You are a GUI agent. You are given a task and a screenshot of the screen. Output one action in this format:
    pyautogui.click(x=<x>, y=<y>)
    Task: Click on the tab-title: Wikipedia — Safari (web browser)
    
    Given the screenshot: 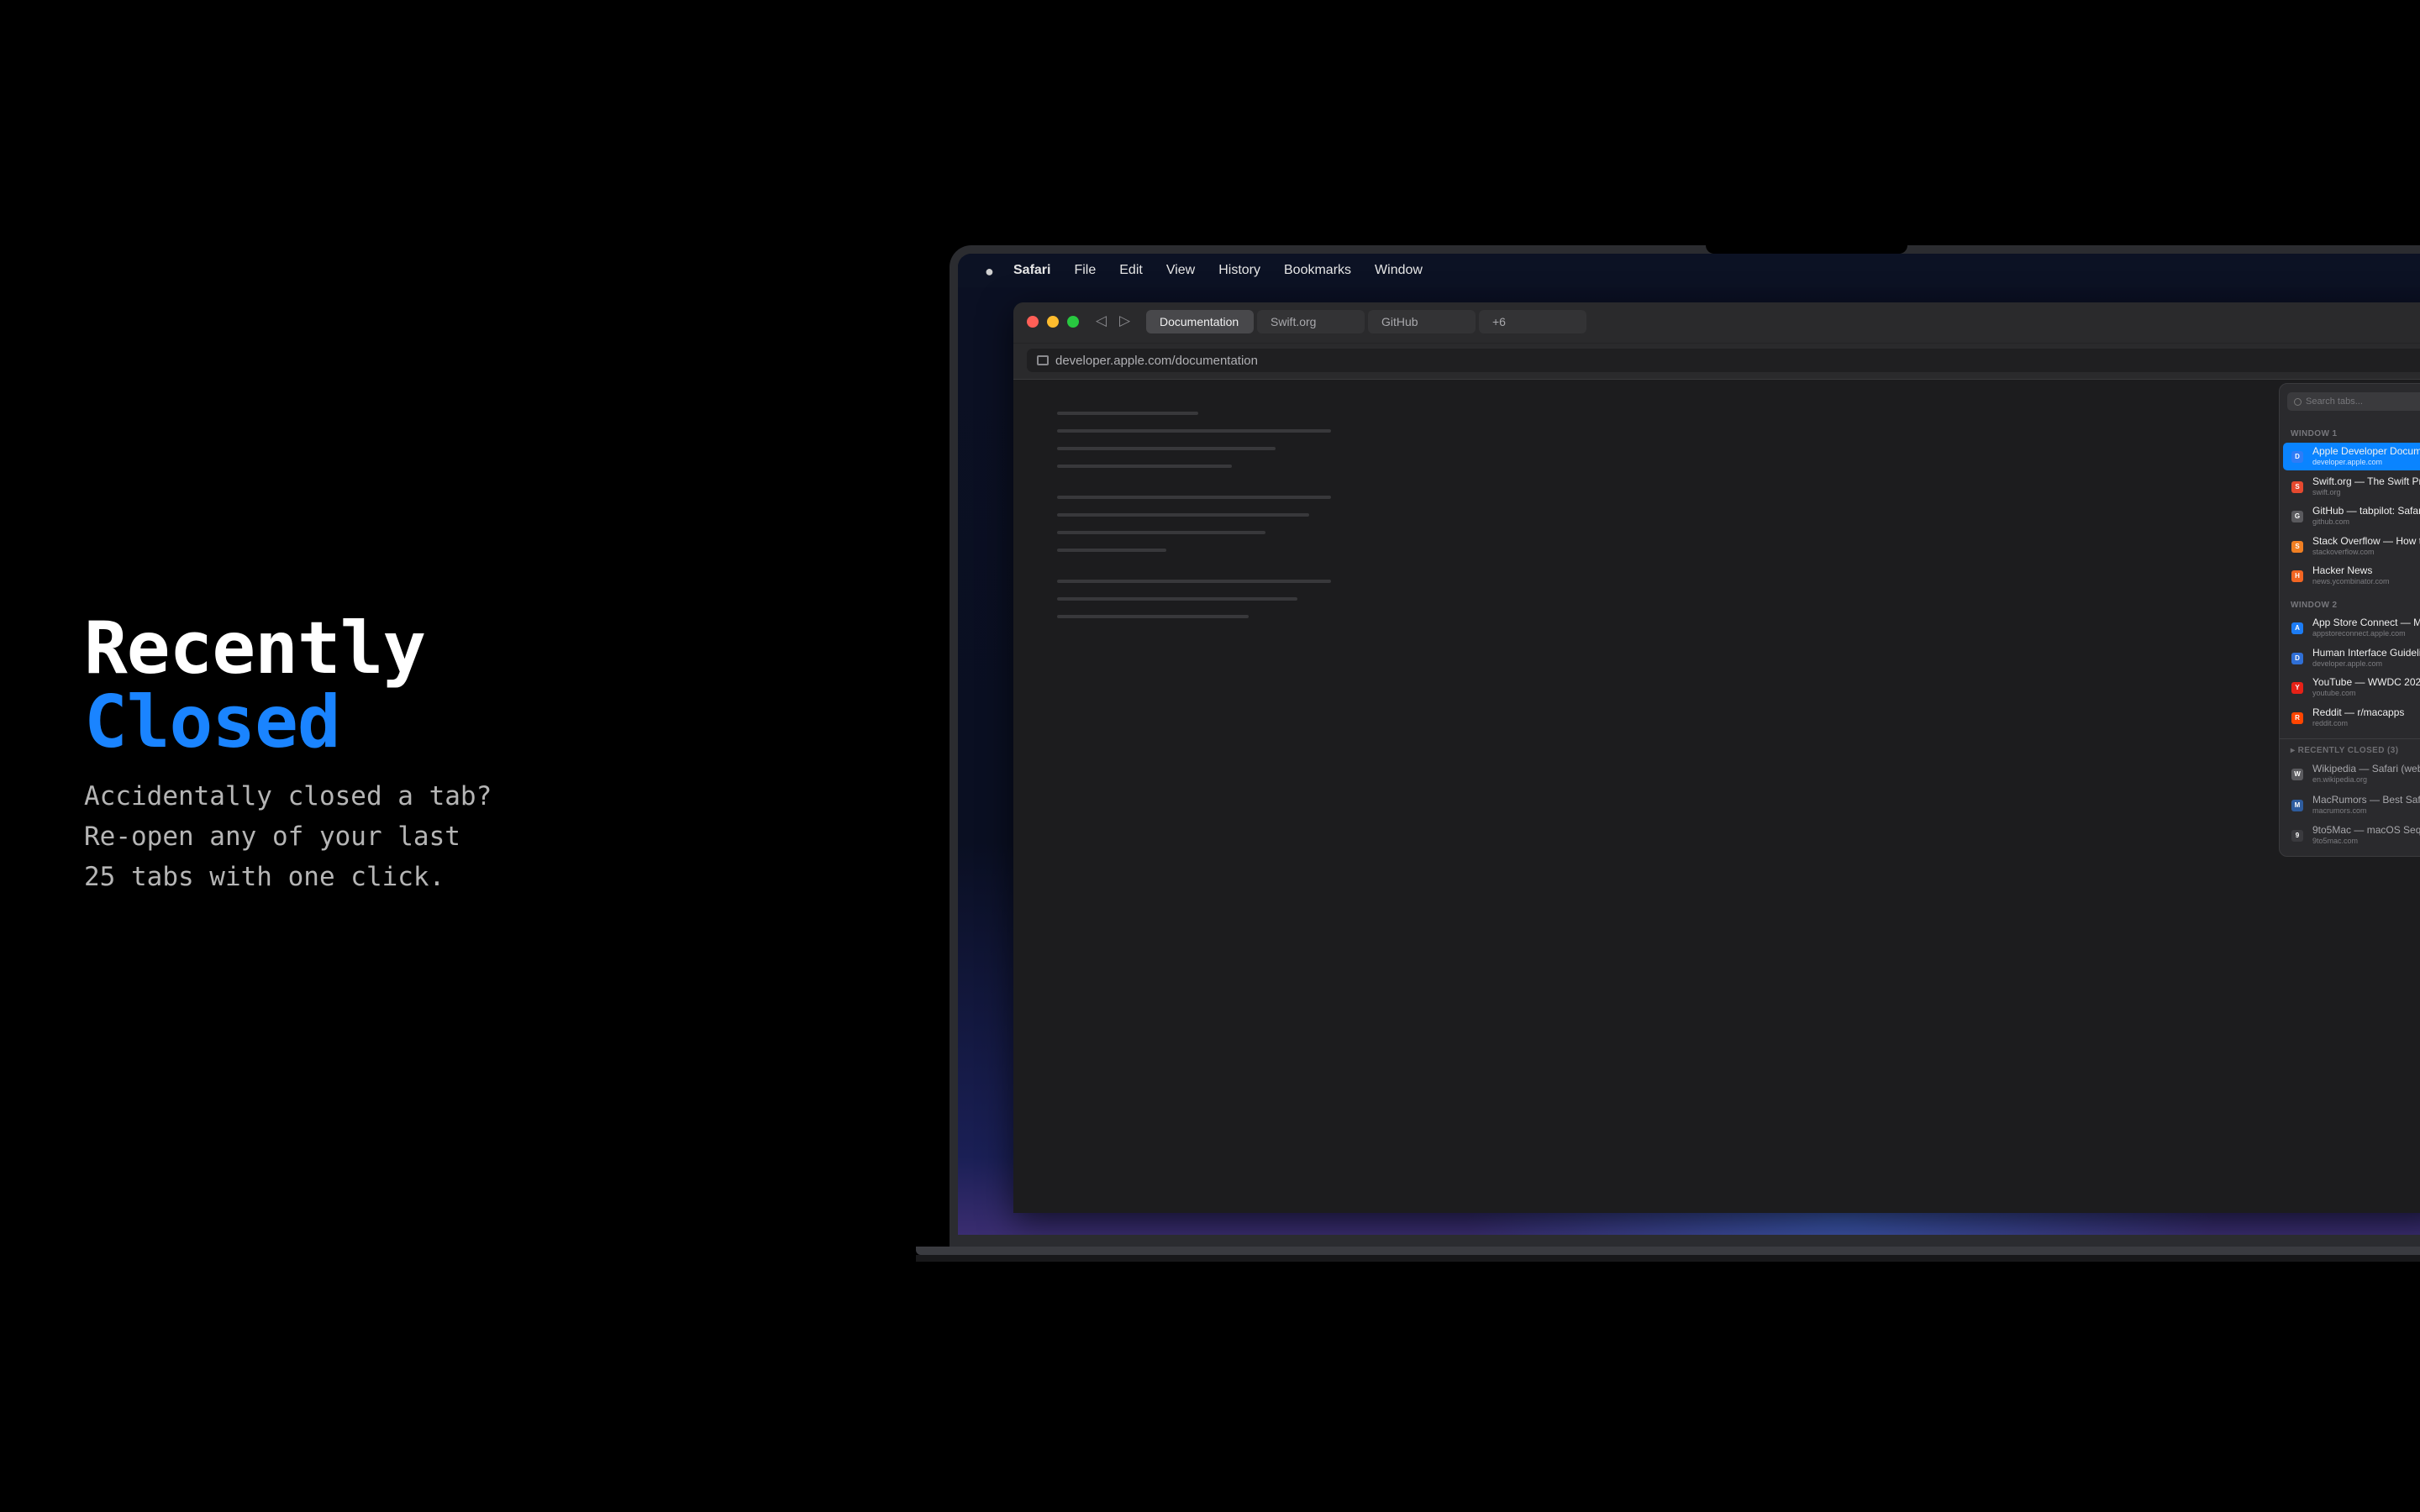 What is the action you would take?
    pyautogui.click(x=2366, y=768)
    